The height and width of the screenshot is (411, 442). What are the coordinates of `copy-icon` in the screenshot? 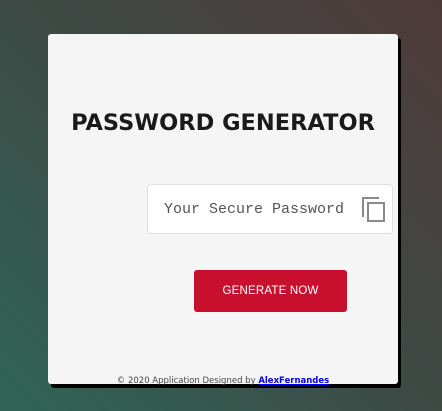 It's located at (375, 210).